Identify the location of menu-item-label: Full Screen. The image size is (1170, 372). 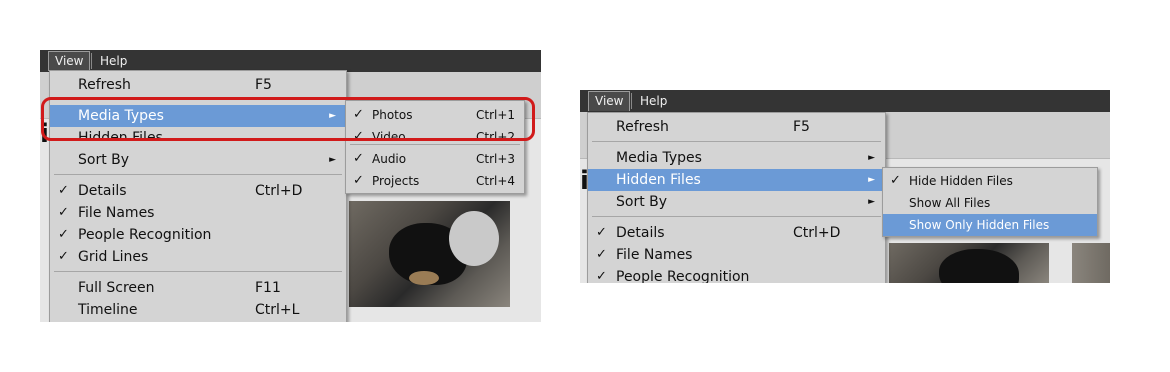
(116, 288).